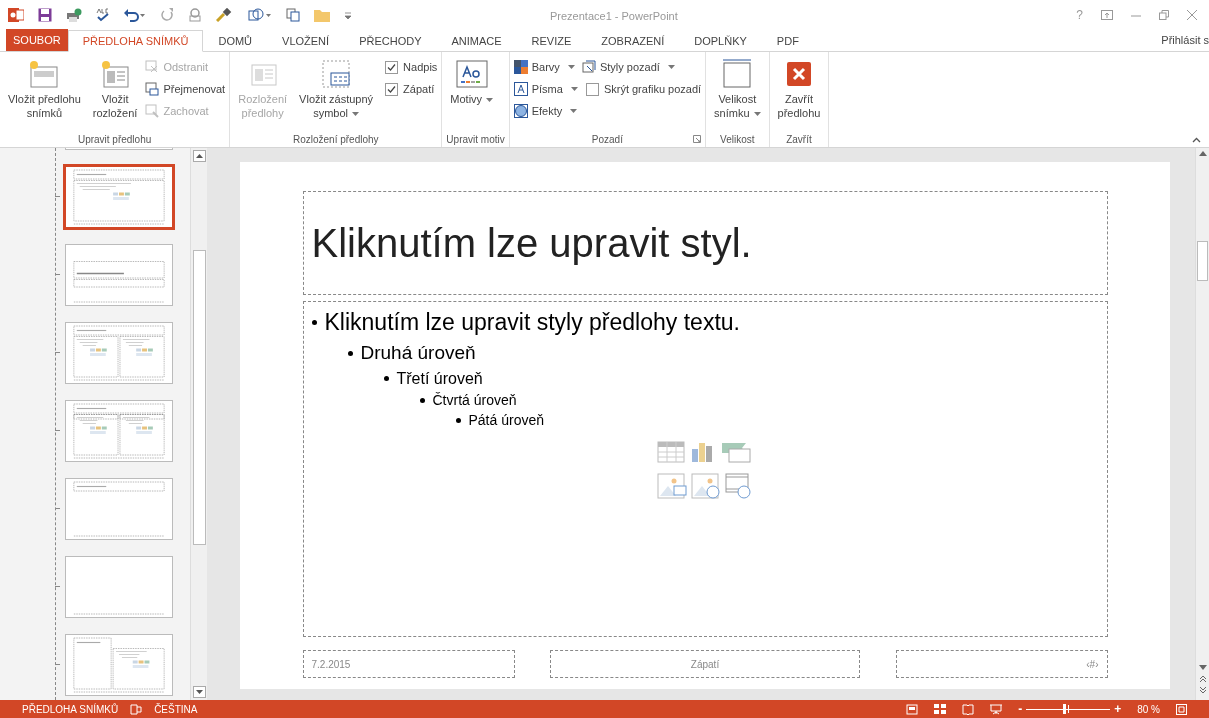 The image size is (1209, 718). I want to click on ribbon-tab: ZOBRAZENÍ, so click(633, 41).